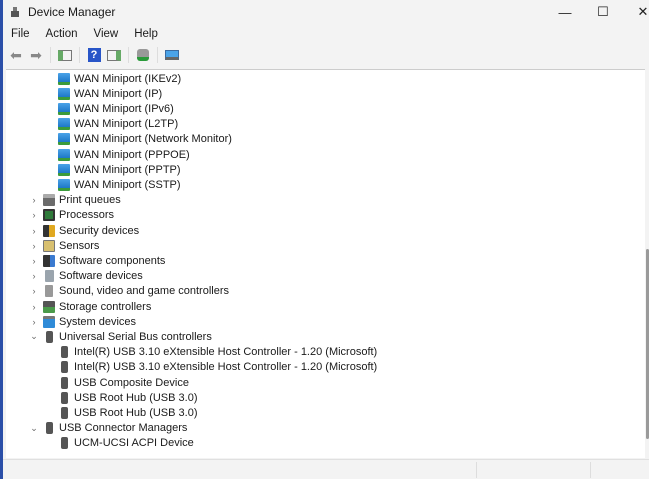 The image size is (649, 479). What do you see at coordinates (326, 34) in the screenshot?
I see `menu-bar: File Action View Help` at bounding box center [326, 34].